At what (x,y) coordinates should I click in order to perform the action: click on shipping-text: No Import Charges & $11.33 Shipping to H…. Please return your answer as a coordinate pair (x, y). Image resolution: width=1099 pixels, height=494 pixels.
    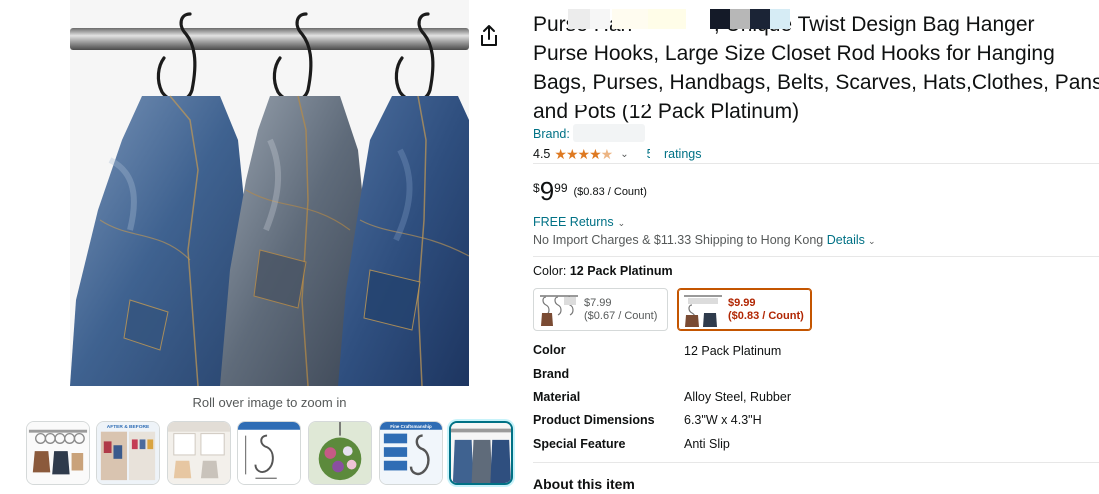
    Looking at the image, I should click on (678, 240).